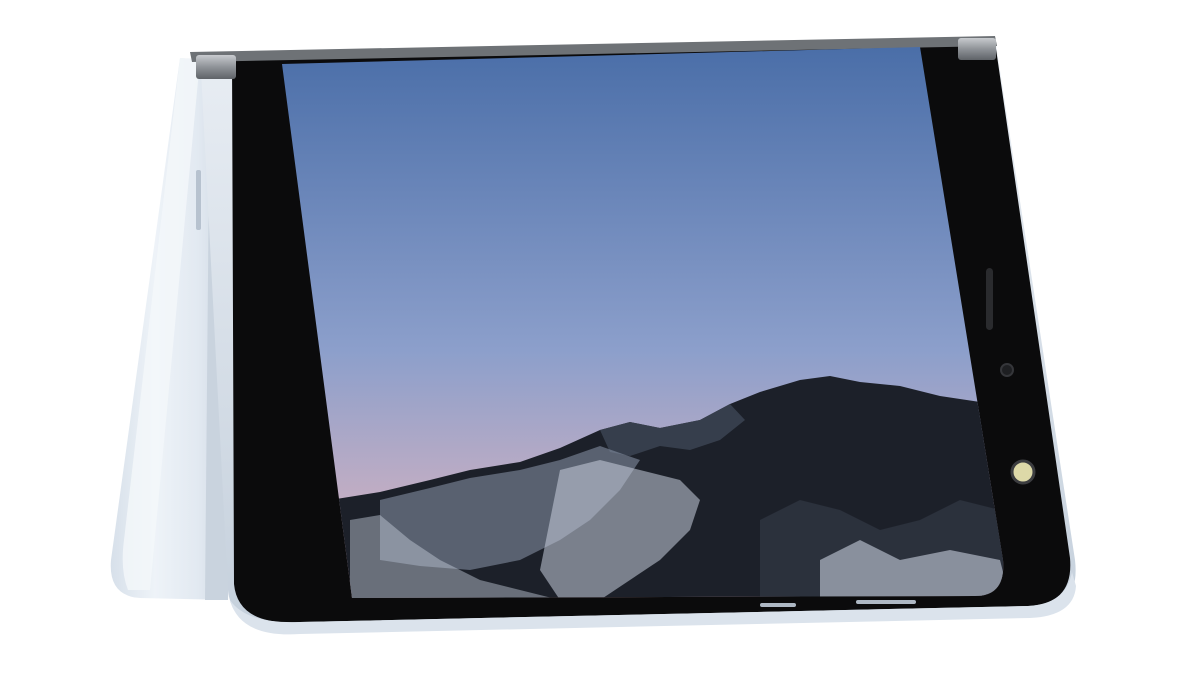 Image resolution: width=1200 pixels, height=680 pixels. I want to click on bottom-grille, so click(886, 602).